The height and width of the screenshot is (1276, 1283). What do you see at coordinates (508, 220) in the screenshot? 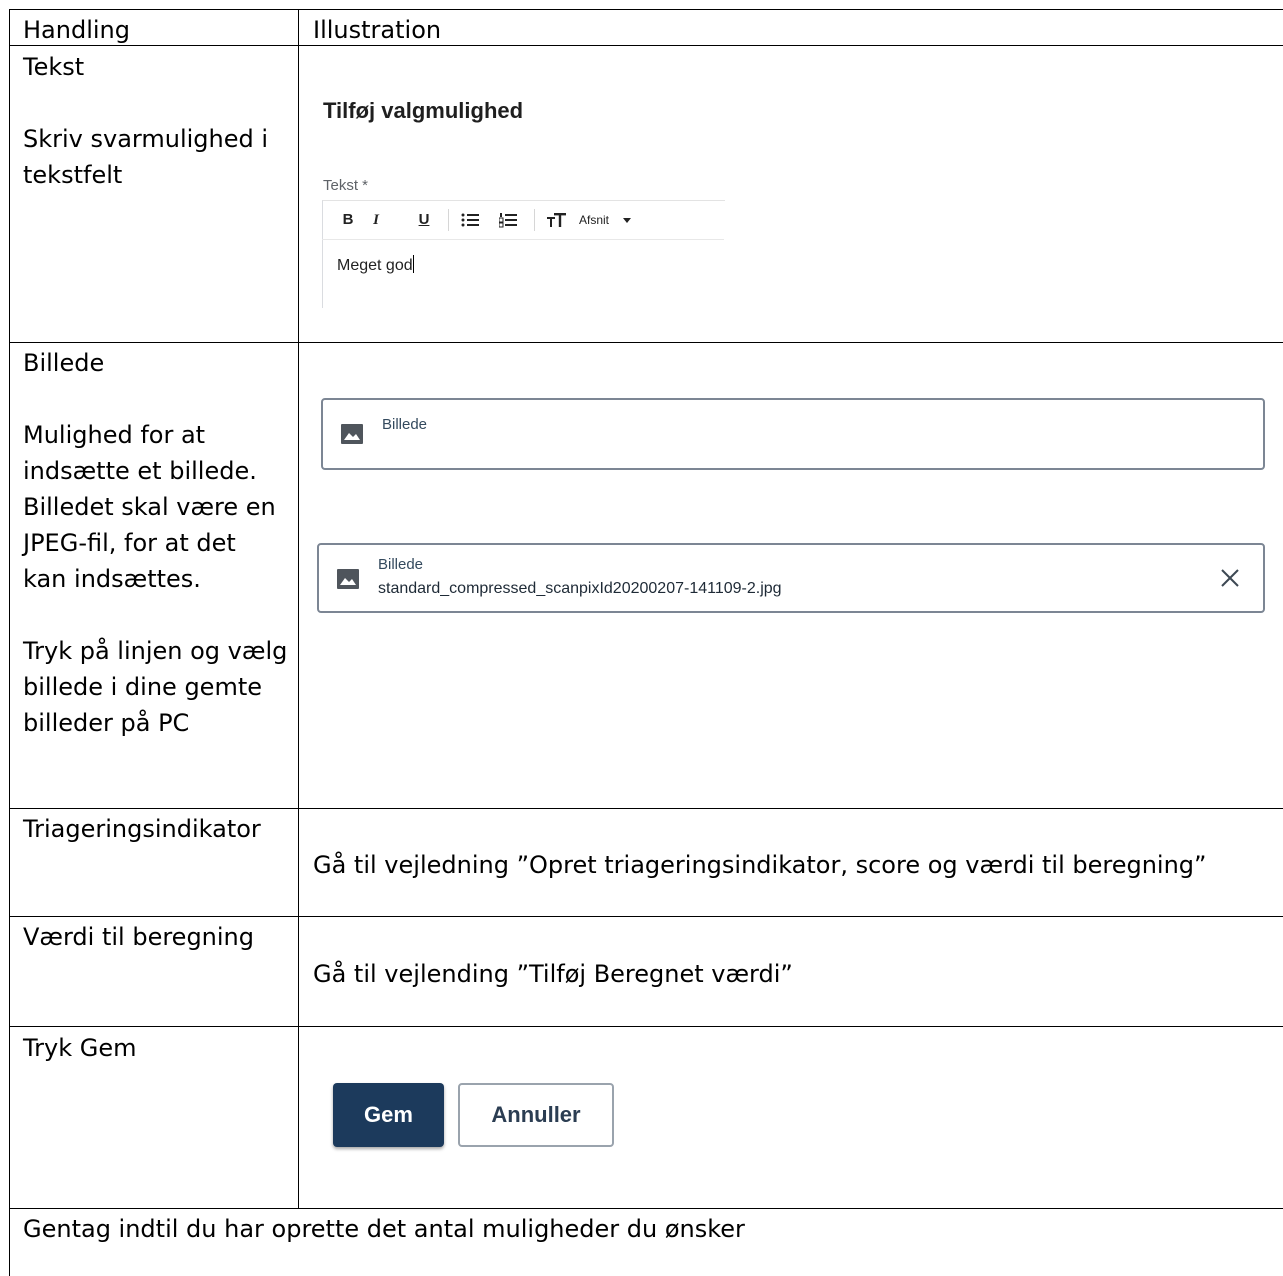
I see `numbered-list-icon` at bounding box center [508, 220].